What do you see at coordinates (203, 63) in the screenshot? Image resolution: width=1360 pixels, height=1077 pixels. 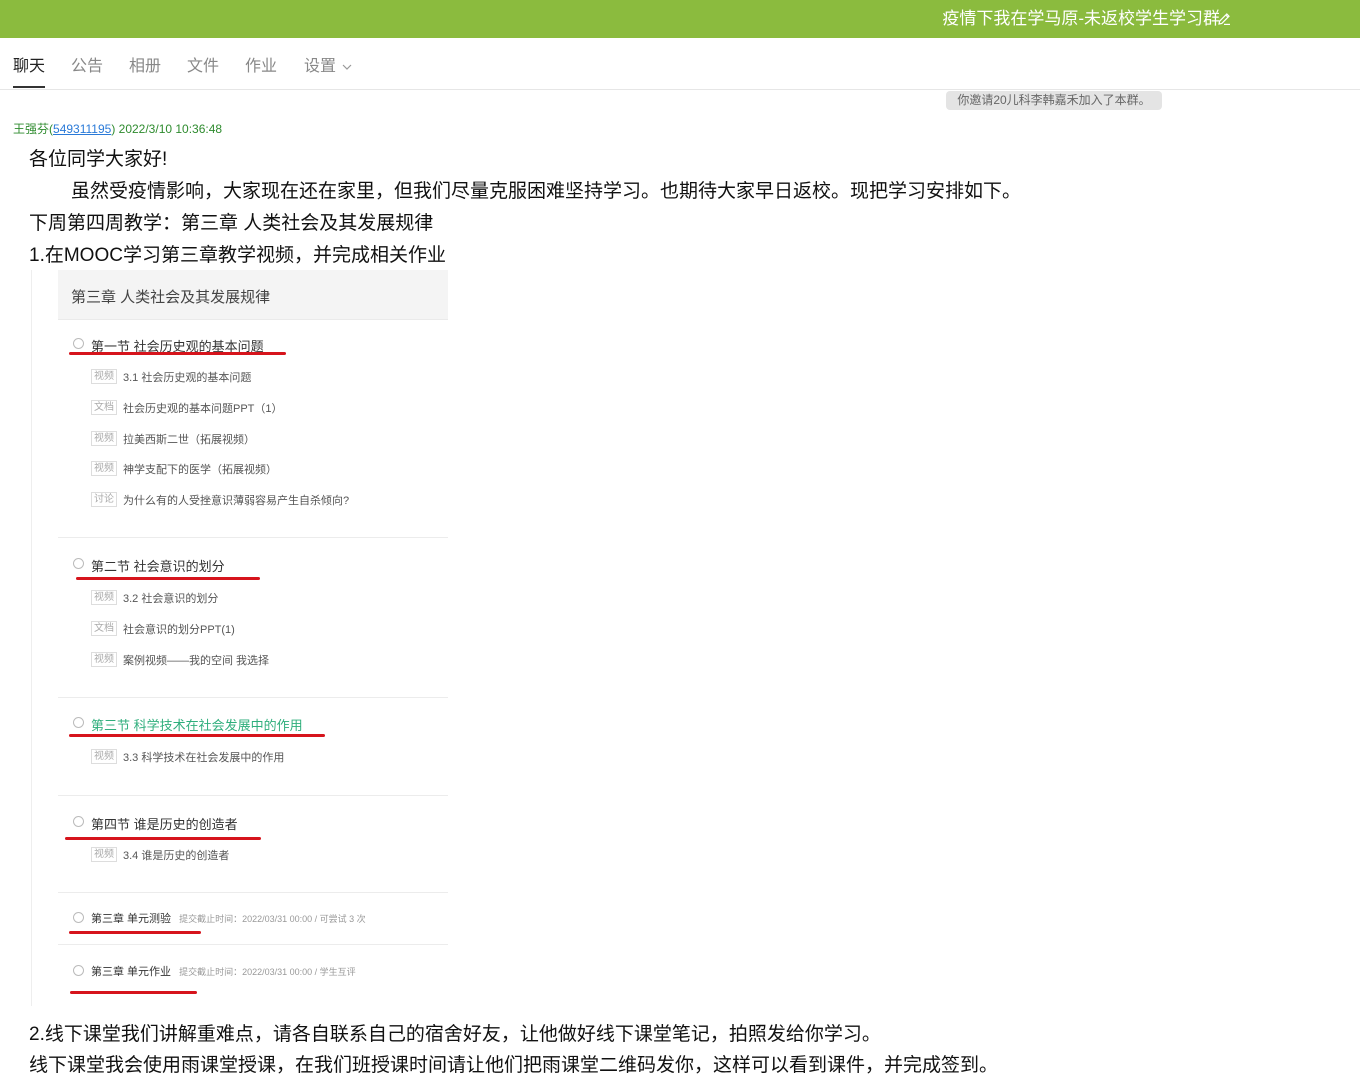 I see `tab-files: 文件` at bounding box center [203, 63].